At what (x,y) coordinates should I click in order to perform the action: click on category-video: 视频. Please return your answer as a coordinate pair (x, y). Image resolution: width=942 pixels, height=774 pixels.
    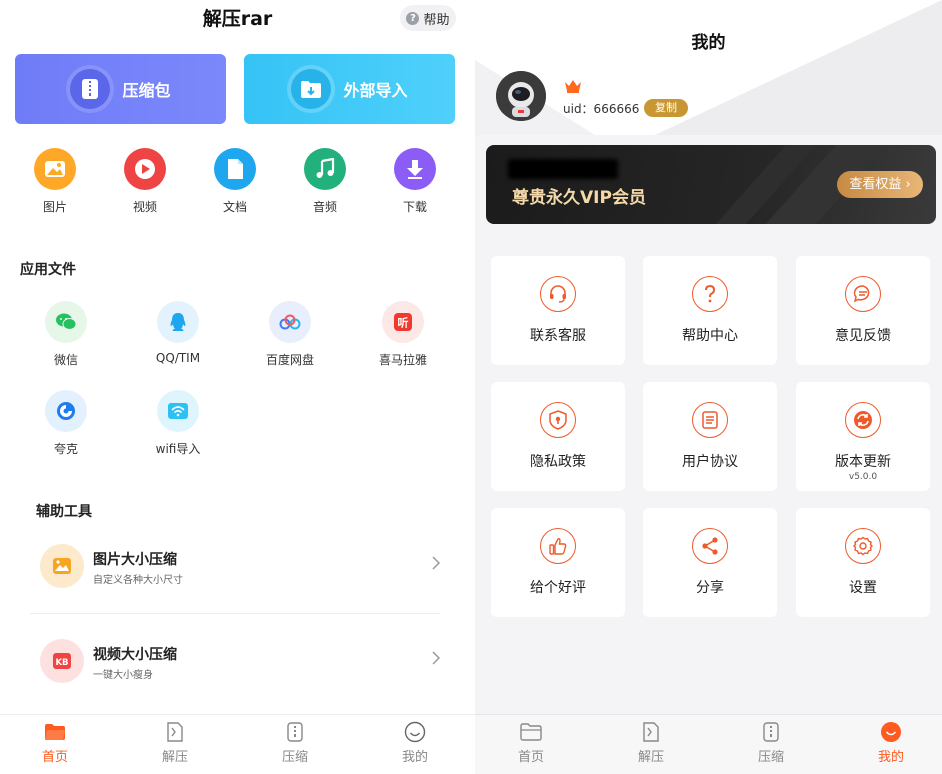
    Looking at the image, I should click on (145, 181).